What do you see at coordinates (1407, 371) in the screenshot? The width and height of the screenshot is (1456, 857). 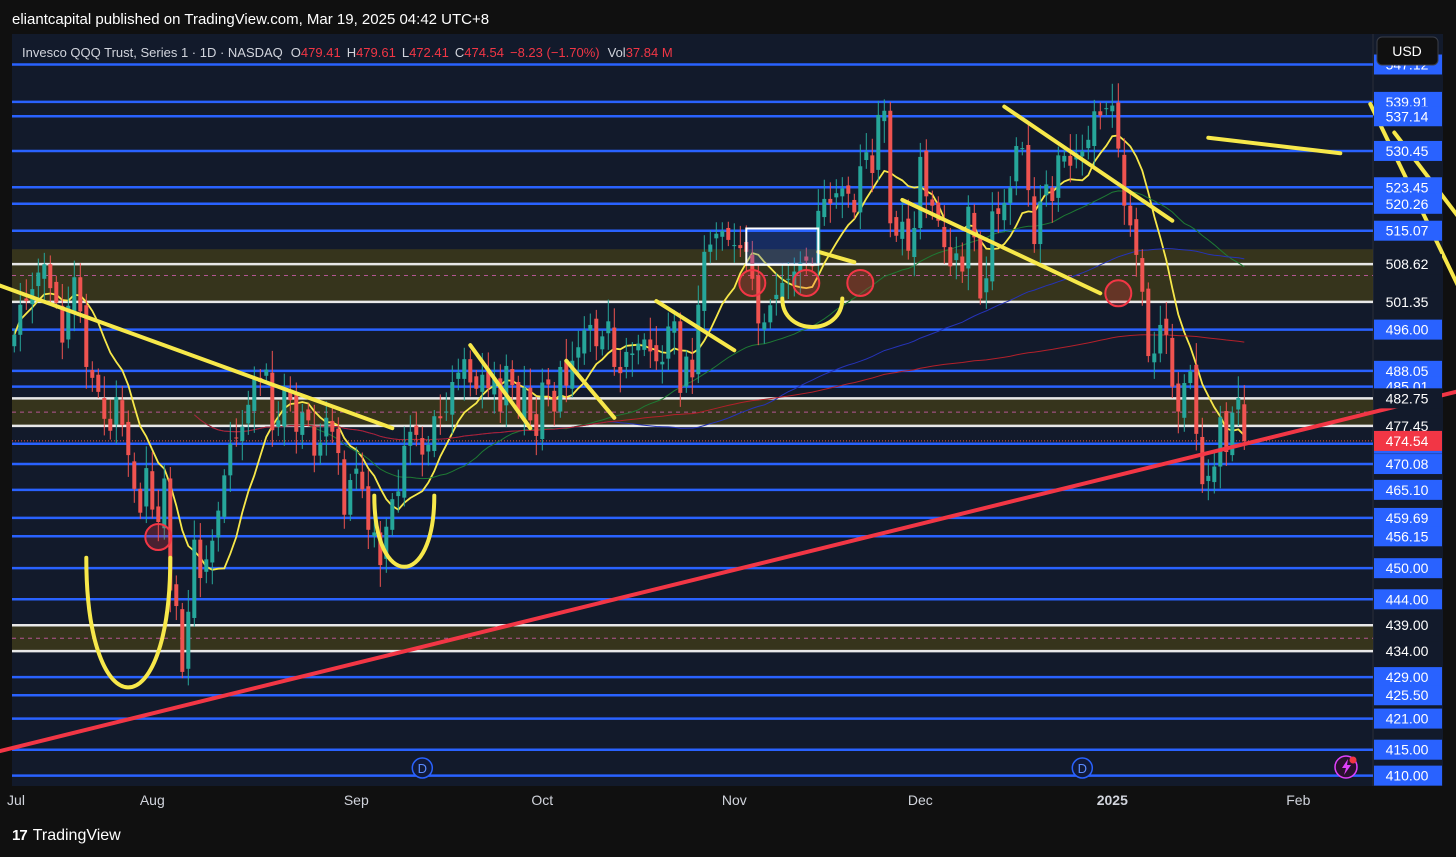 I see `price-tag-label: 488.05` at bounding box center [1407, 371].